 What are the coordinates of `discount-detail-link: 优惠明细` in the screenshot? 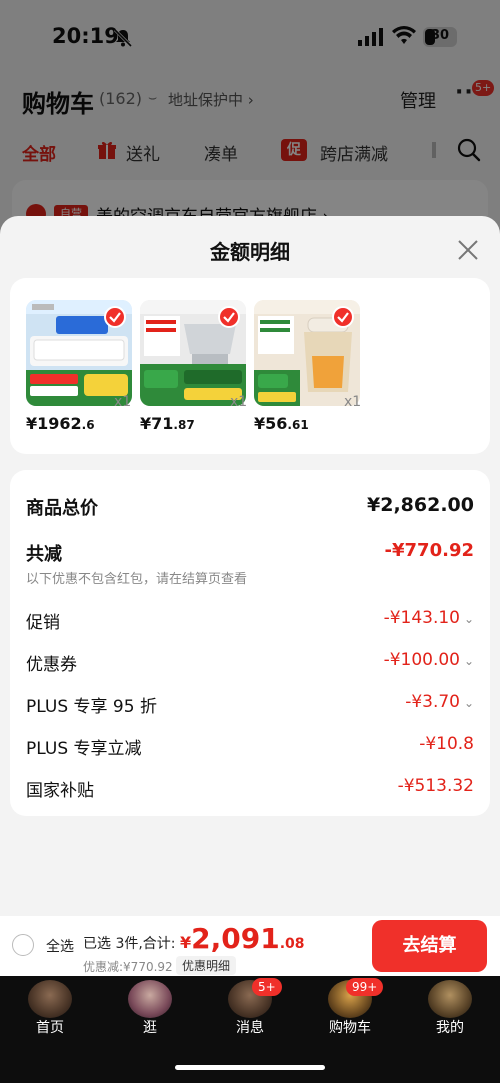 It's located at (206, 965).